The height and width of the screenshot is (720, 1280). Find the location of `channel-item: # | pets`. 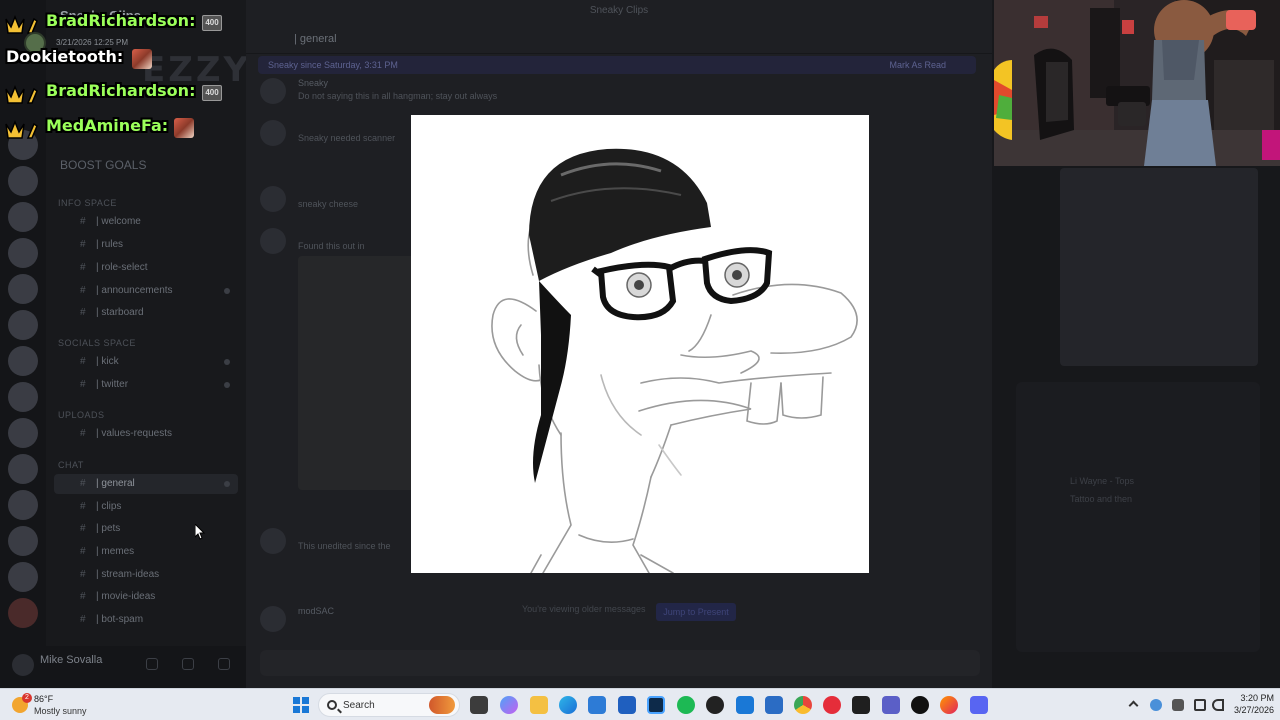

channel-item: # | pets is located at coordinates (146, 529).